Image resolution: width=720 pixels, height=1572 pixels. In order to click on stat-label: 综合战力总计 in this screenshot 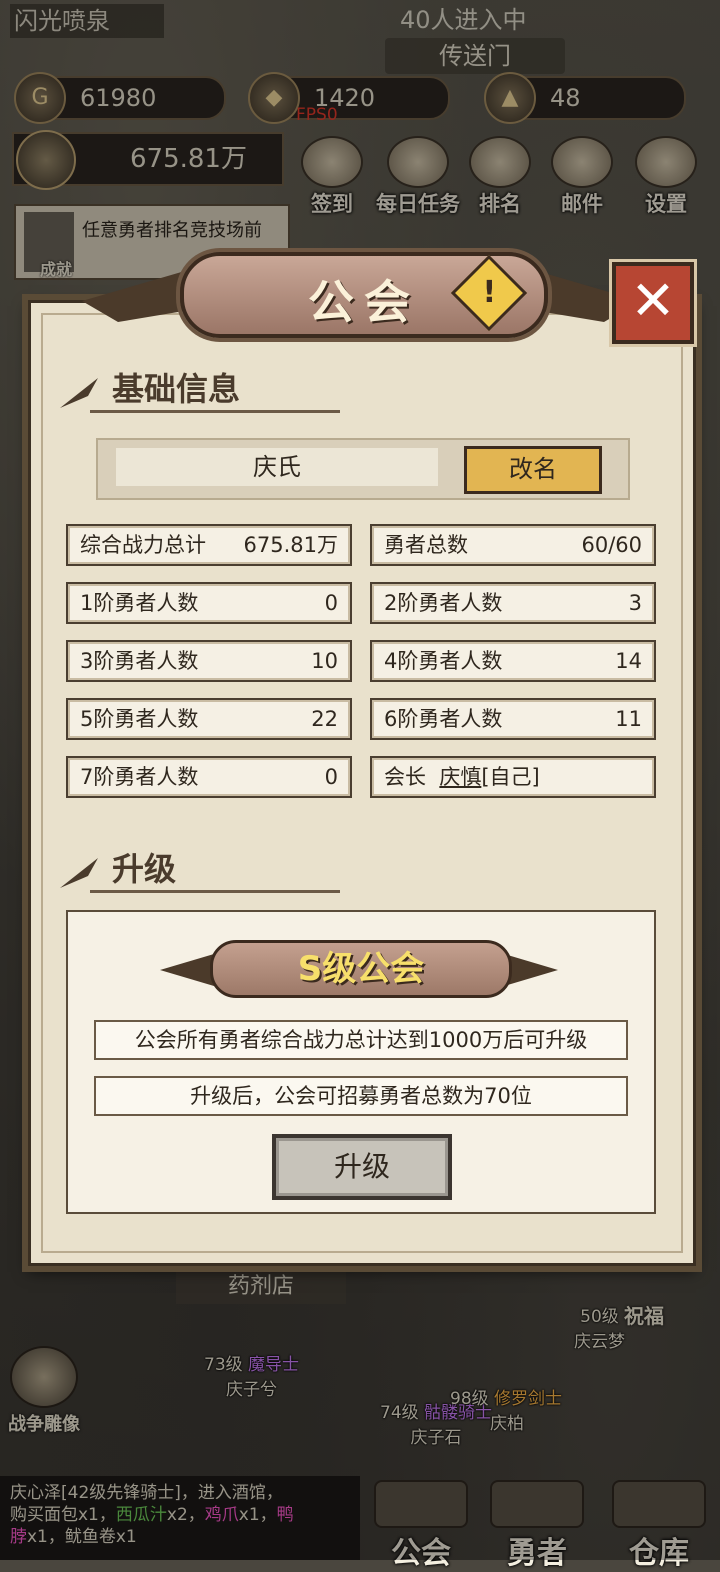, I will do `click(143, 545)`.